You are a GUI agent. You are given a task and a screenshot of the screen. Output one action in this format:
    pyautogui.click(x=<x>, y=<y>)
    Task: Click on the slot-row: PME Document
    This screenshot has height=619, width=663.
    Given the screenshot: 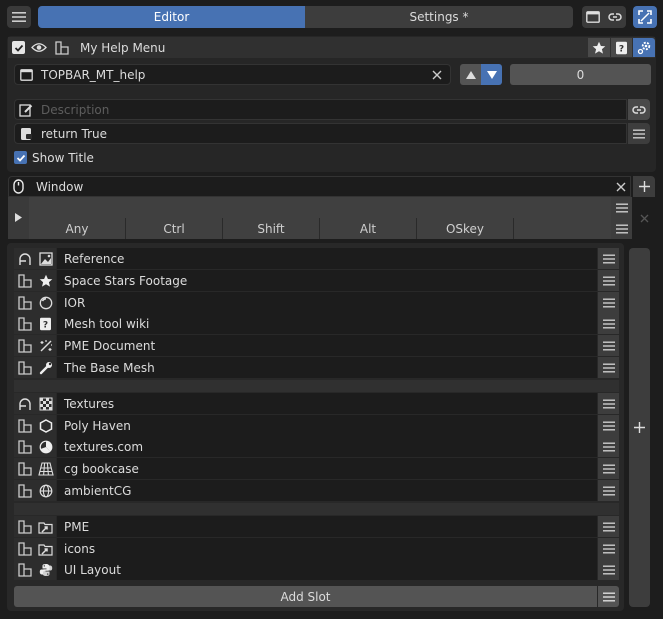 What is the action you would take?
    pyautogui.click(x=316, y=345)
    